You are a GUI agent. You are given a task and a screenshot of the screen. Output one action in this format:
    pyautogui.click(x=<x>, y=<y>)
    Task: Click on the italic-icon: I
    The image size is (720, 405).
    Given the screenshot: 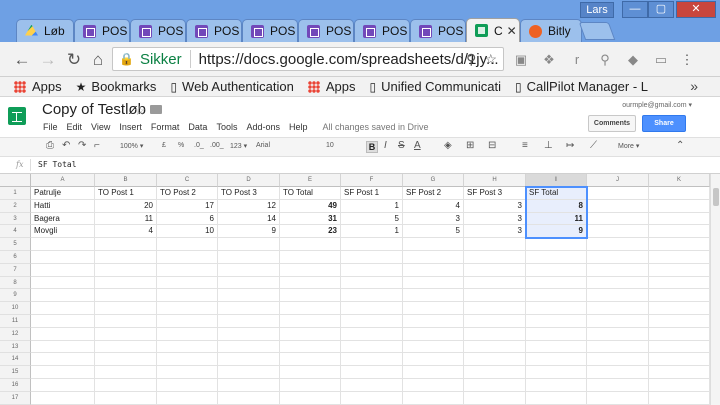 What is the action you would take?
    pyautogui.click(x=385, y=145)
    